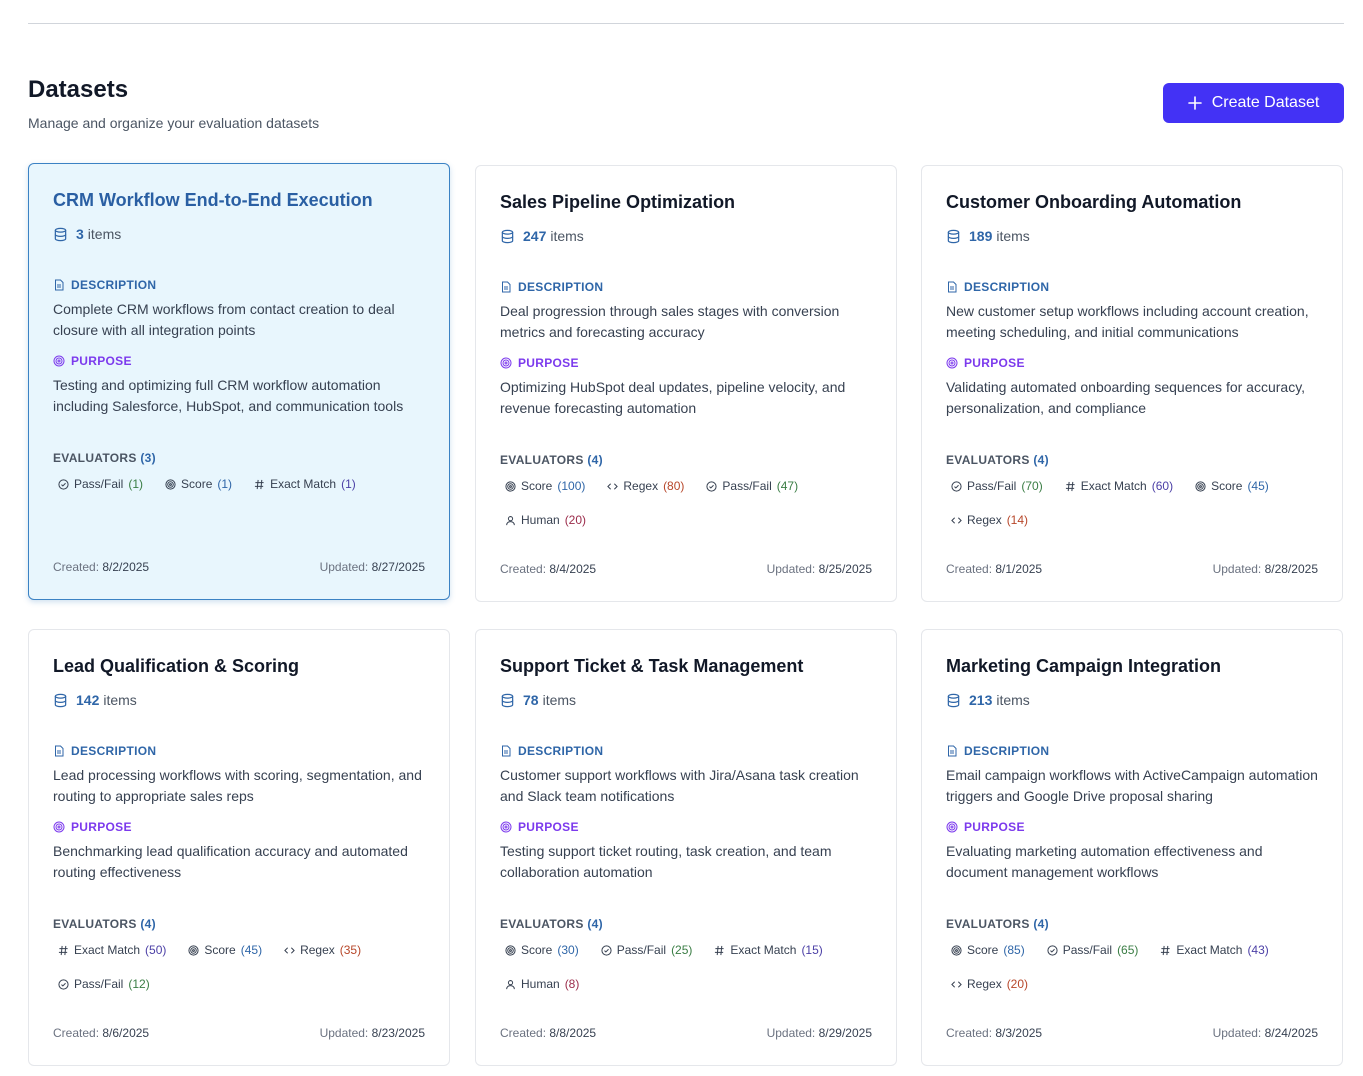 This screenshot has width=1363, height=1076. I want to click on evaluator-name: Pass/Fail, so click(747, 486).